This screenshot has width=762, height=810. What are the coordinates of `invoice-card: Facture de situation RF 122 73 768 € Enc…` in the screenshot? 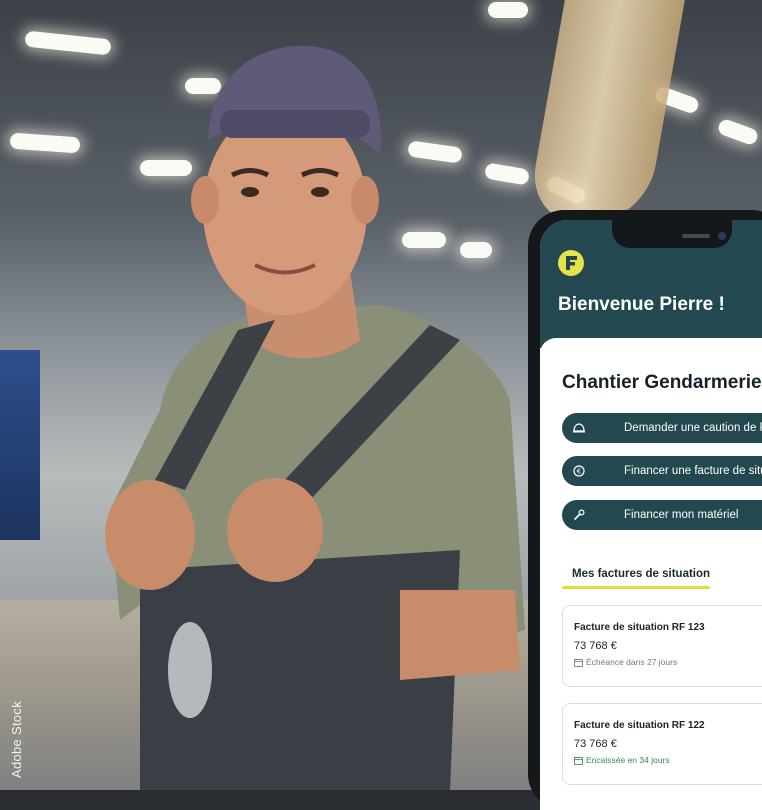 It's located at (662, 744).